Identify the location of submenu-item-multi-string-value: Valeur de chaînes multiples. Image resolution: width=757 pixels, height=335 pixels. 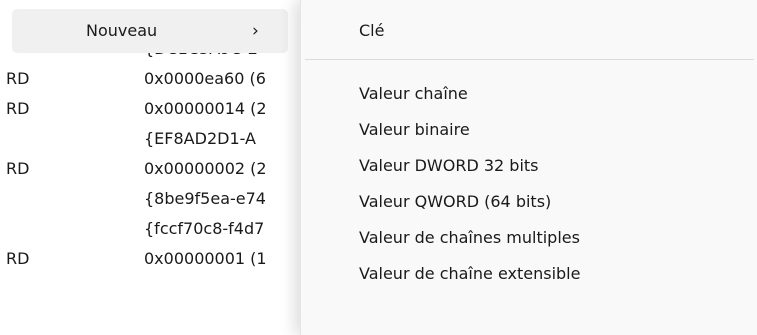
(529, 238).